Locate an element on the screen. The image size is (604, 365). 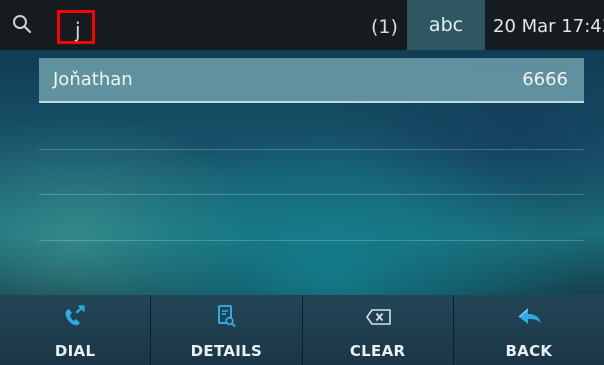
back-button: BACK is located at coordinates (528, 330).